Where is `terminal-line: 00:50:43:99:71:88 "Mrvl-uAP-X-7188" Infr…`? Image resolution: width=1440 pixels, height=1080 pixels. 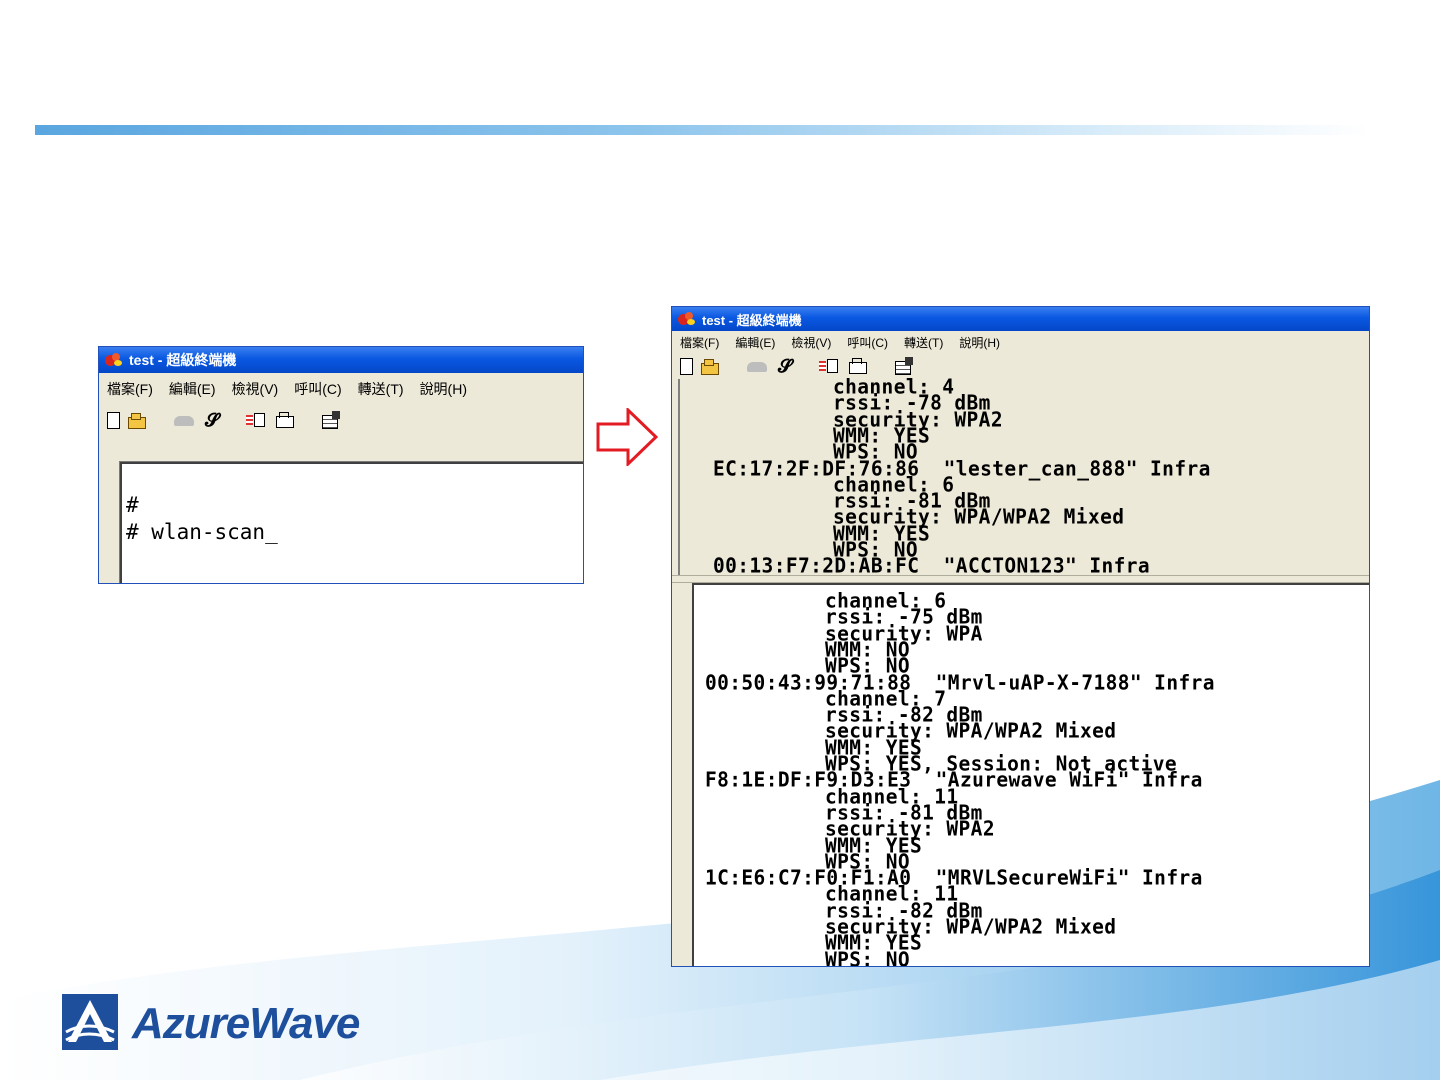
terminal-line: 00:50:43:99:71:88 "Mrvl-uAP-X-7188" Infr… is located at coordinates (960, 682).